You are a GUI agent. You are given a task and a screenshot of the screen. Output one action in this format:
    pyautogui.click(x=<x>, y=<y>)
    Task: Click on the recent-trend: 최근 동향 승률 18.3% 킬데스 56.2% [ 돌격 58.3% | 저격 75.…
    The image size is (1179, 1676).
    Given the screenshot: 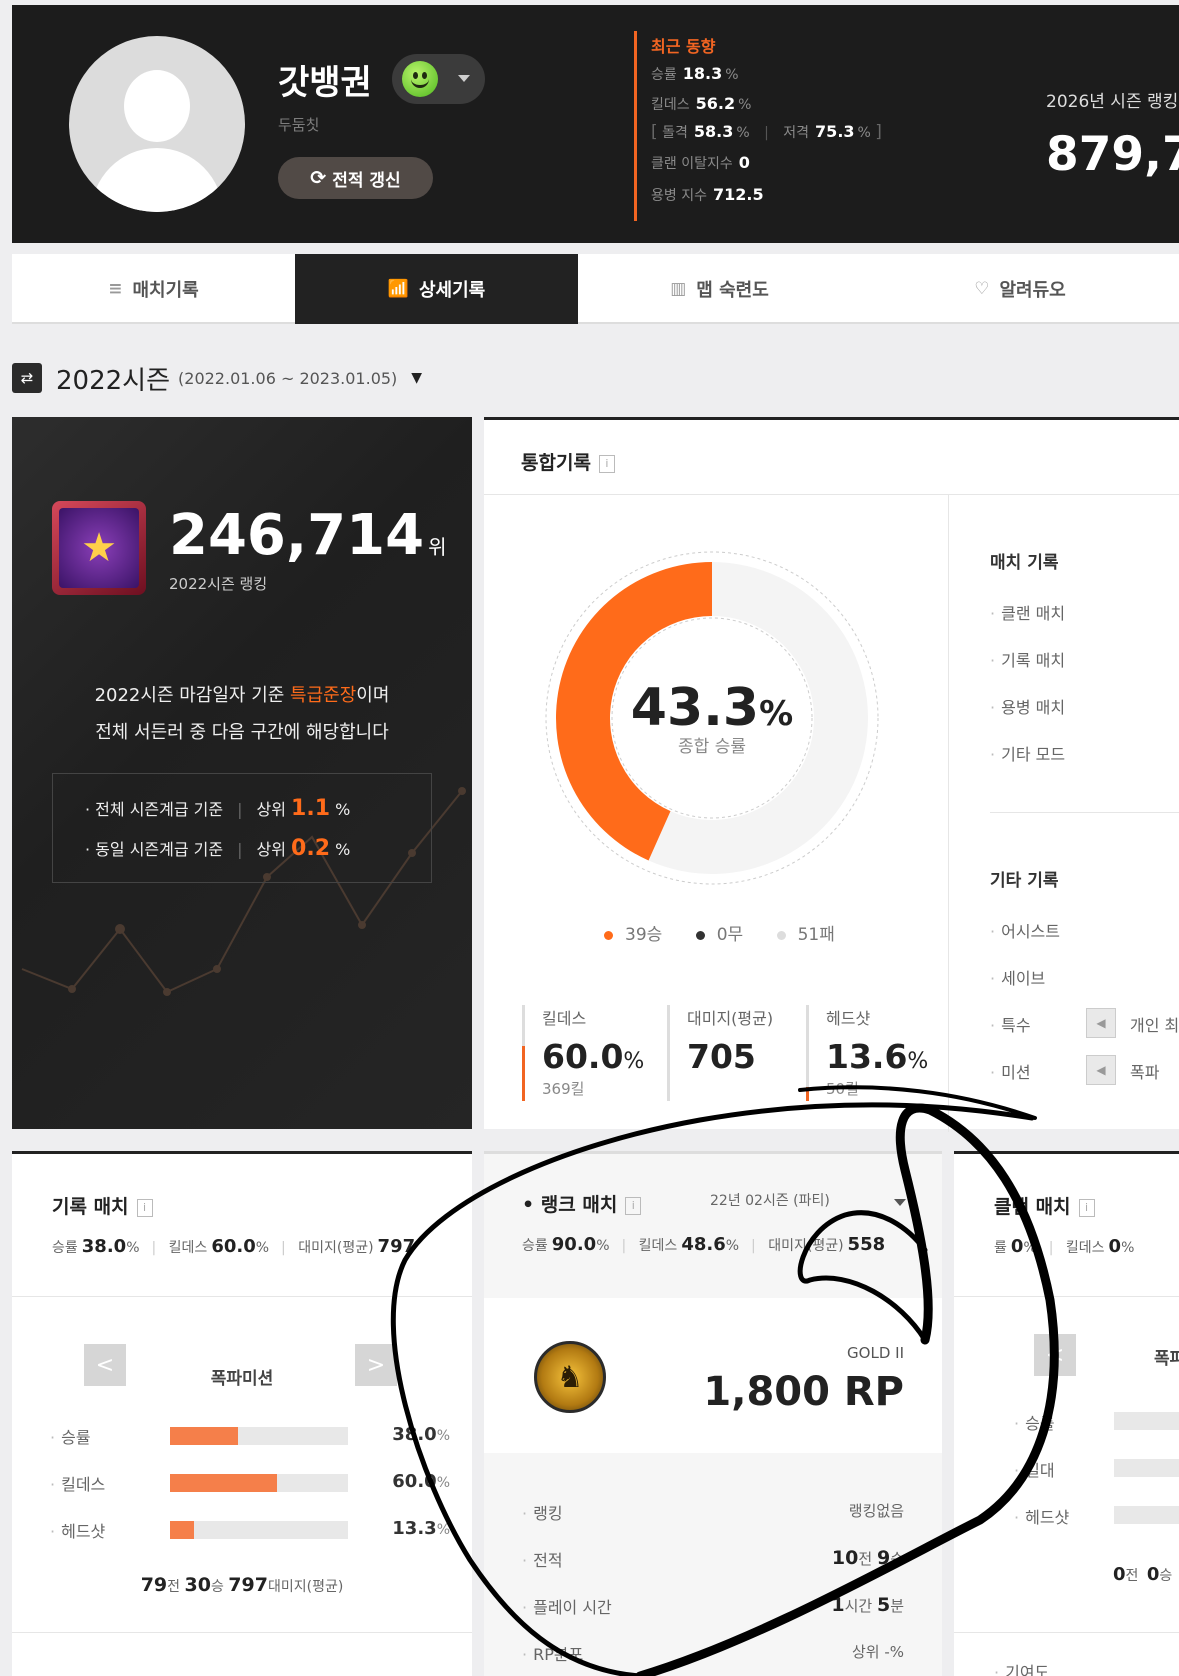 What is the action you would take?
    pyautogui.click(x=758, y=126)
    